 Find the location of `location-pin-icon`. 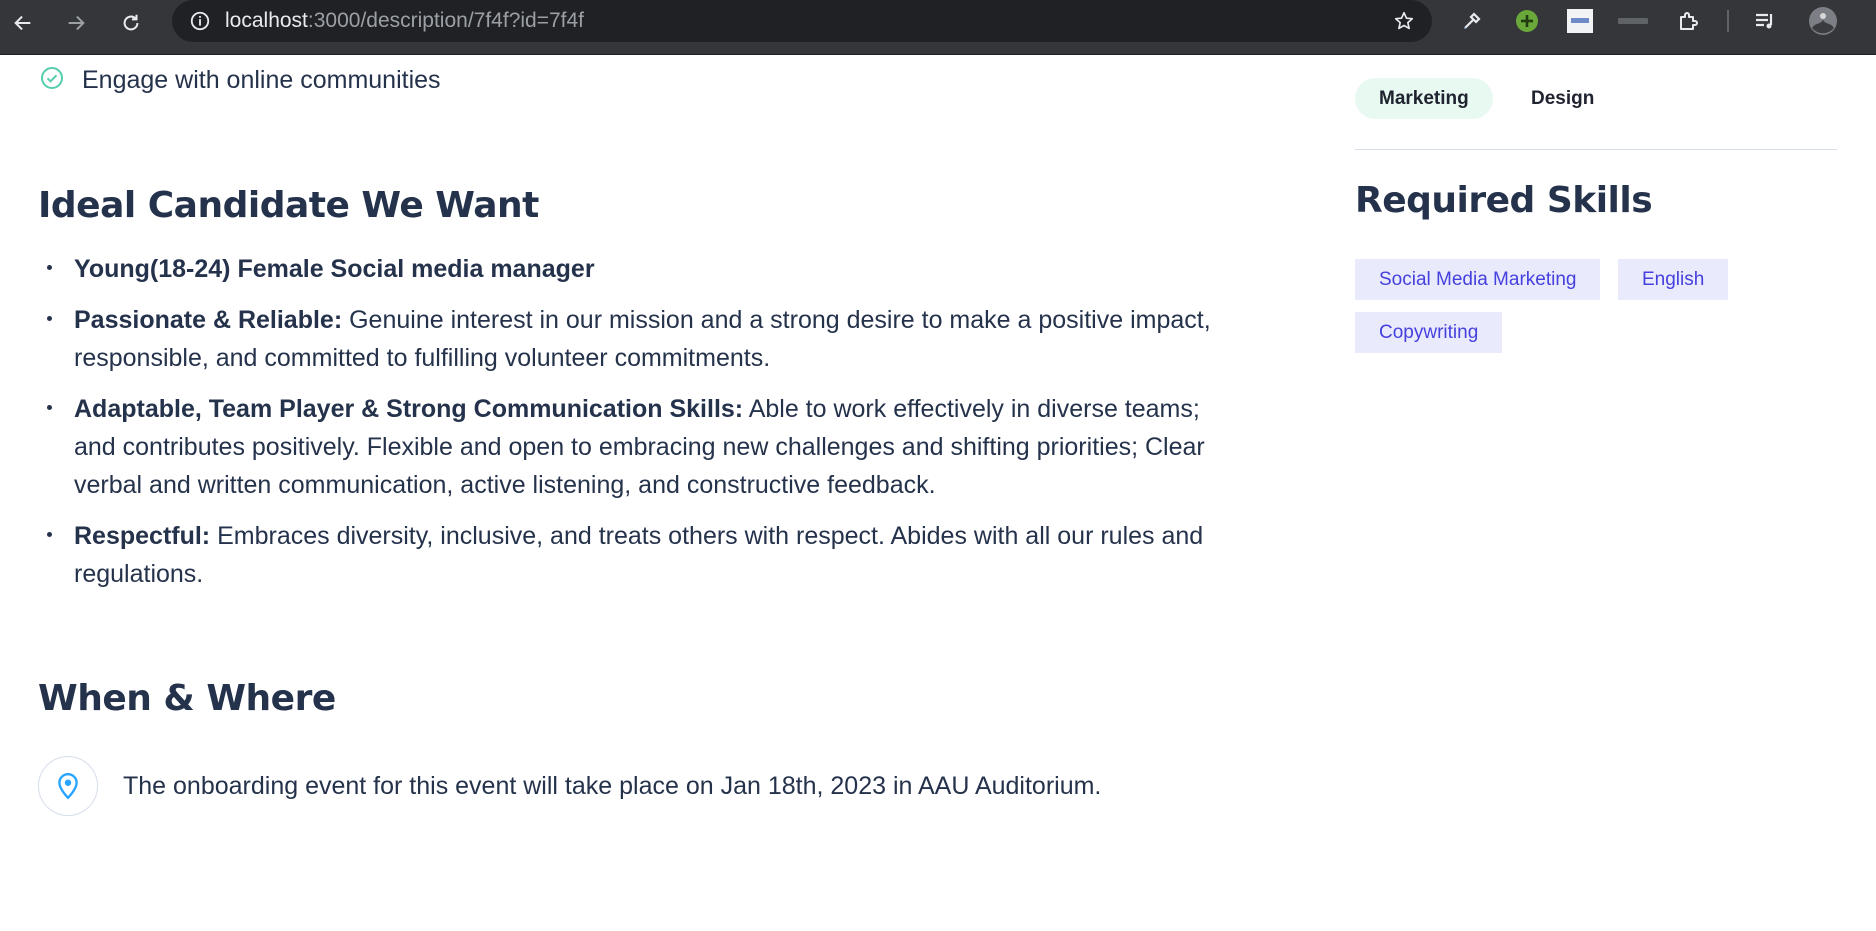

location-pin-icon is located at coordinates (68, 786).